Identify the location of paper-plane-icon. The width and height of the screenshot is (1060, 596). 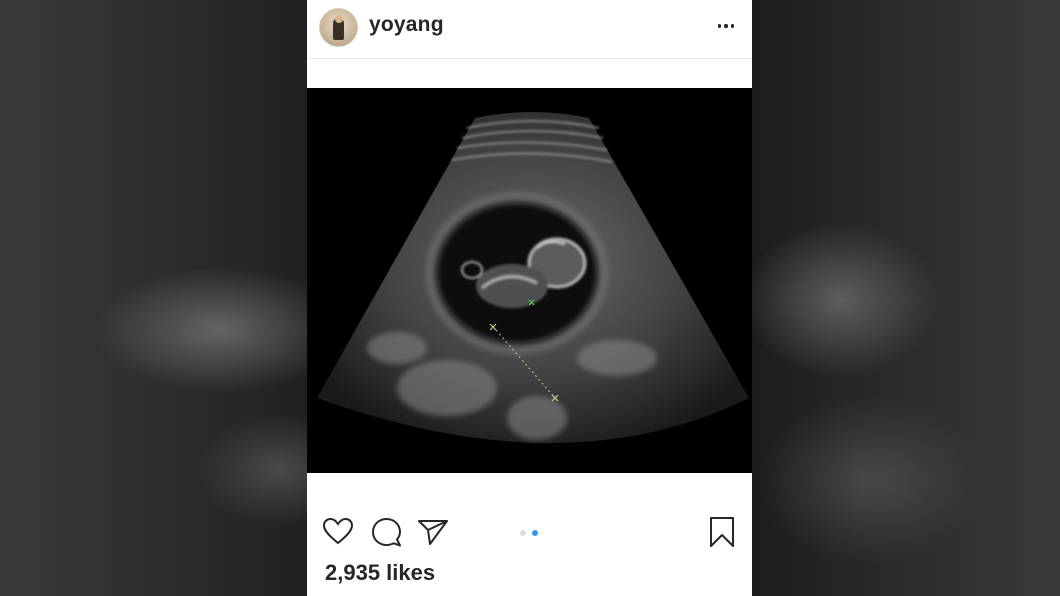
(433, 532).